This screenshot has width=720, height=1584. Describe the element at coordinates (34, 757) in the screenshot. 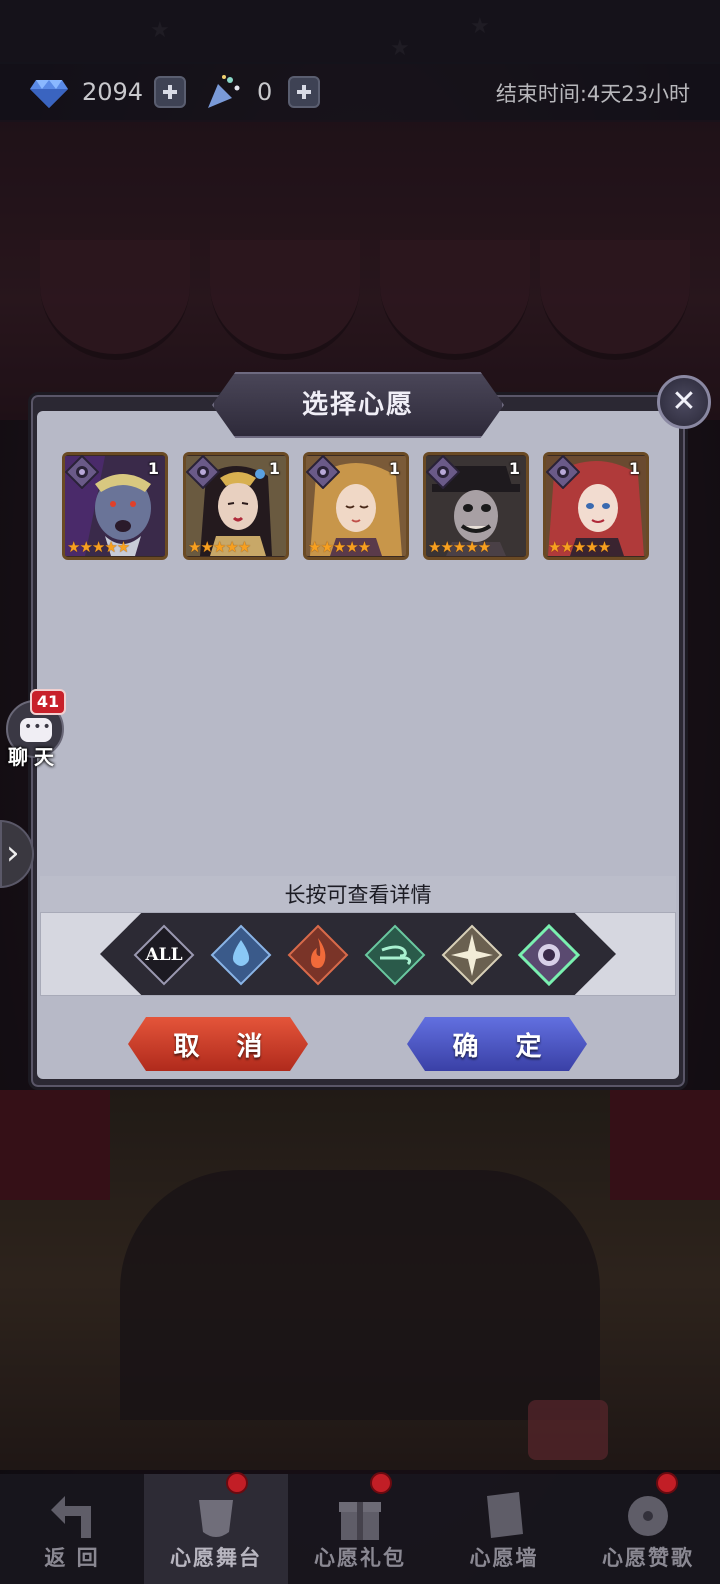

I see `chat-label: 聊天` at that location.